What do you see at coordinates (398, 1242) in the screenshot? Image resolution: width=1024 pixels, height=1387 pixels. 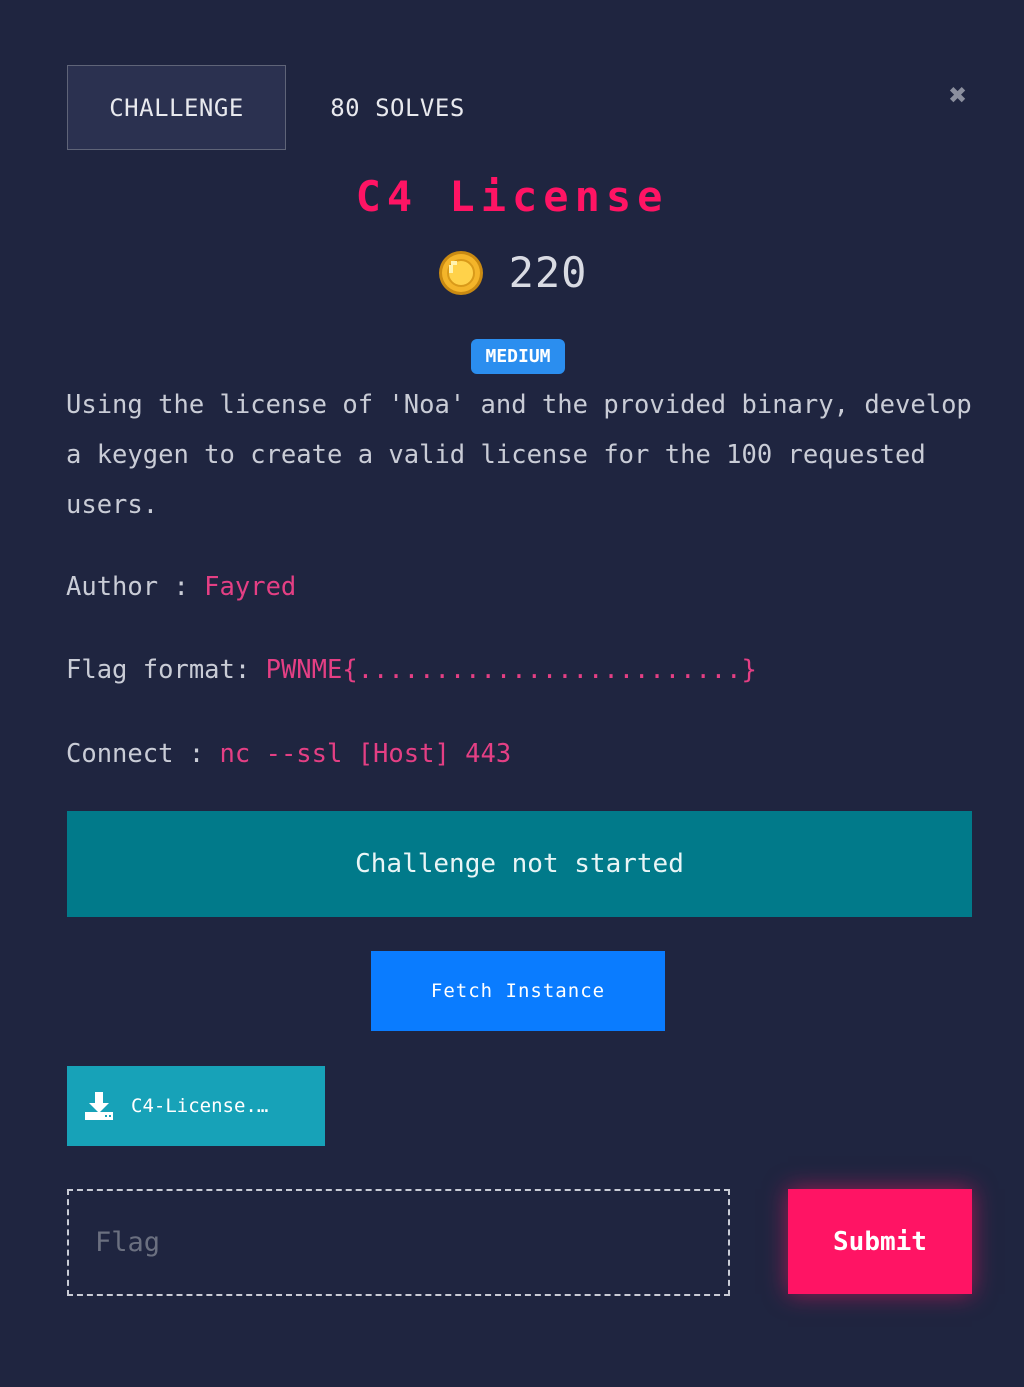 I see `flag-input` at bounding box center [398, 1242].